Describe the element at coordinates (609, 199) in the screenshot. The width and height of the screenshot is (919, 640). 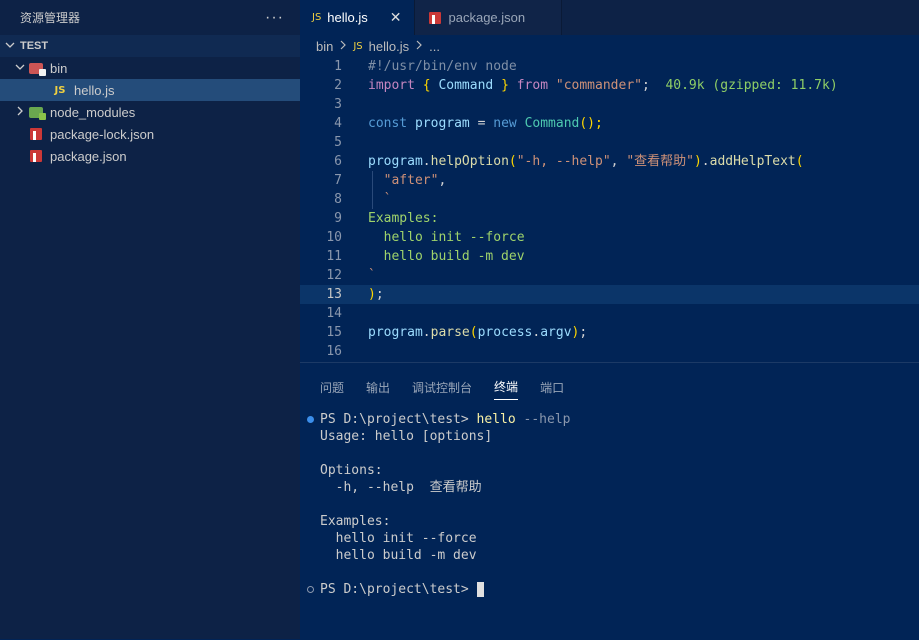
I see `code-line: 8 `` at that location.